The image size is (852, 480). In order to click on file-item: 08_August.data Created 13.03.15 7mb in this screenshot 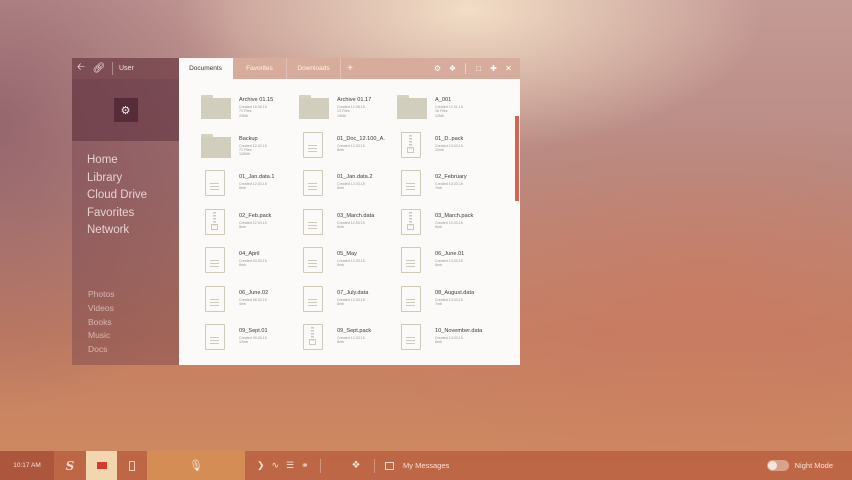, I will do `click(442, 301)`.